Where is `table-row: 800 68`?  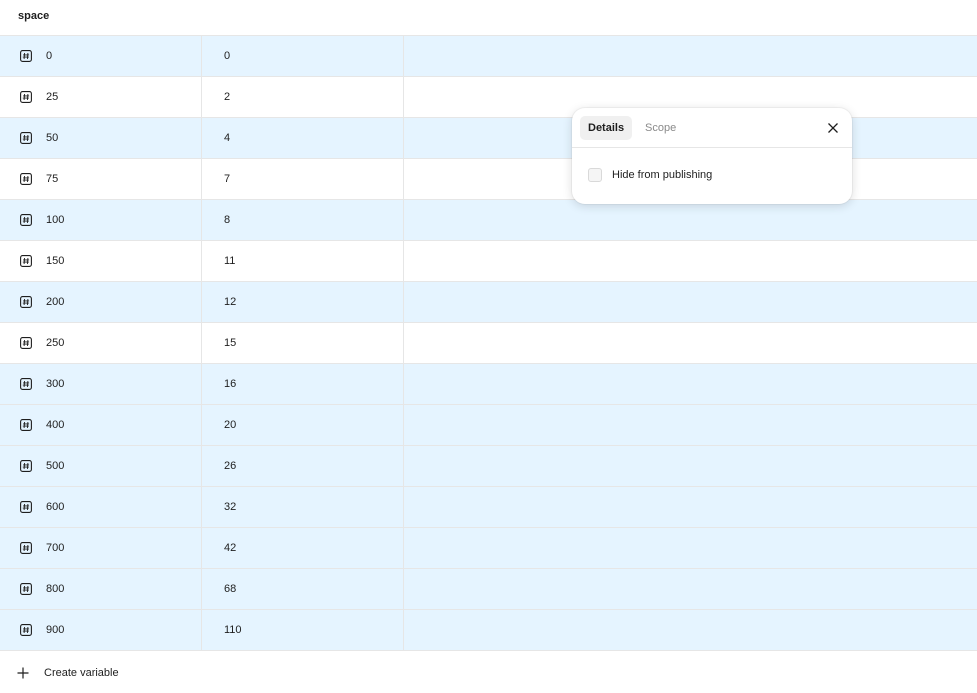
table-row: 800 68 is located at coordinates (488, 589).